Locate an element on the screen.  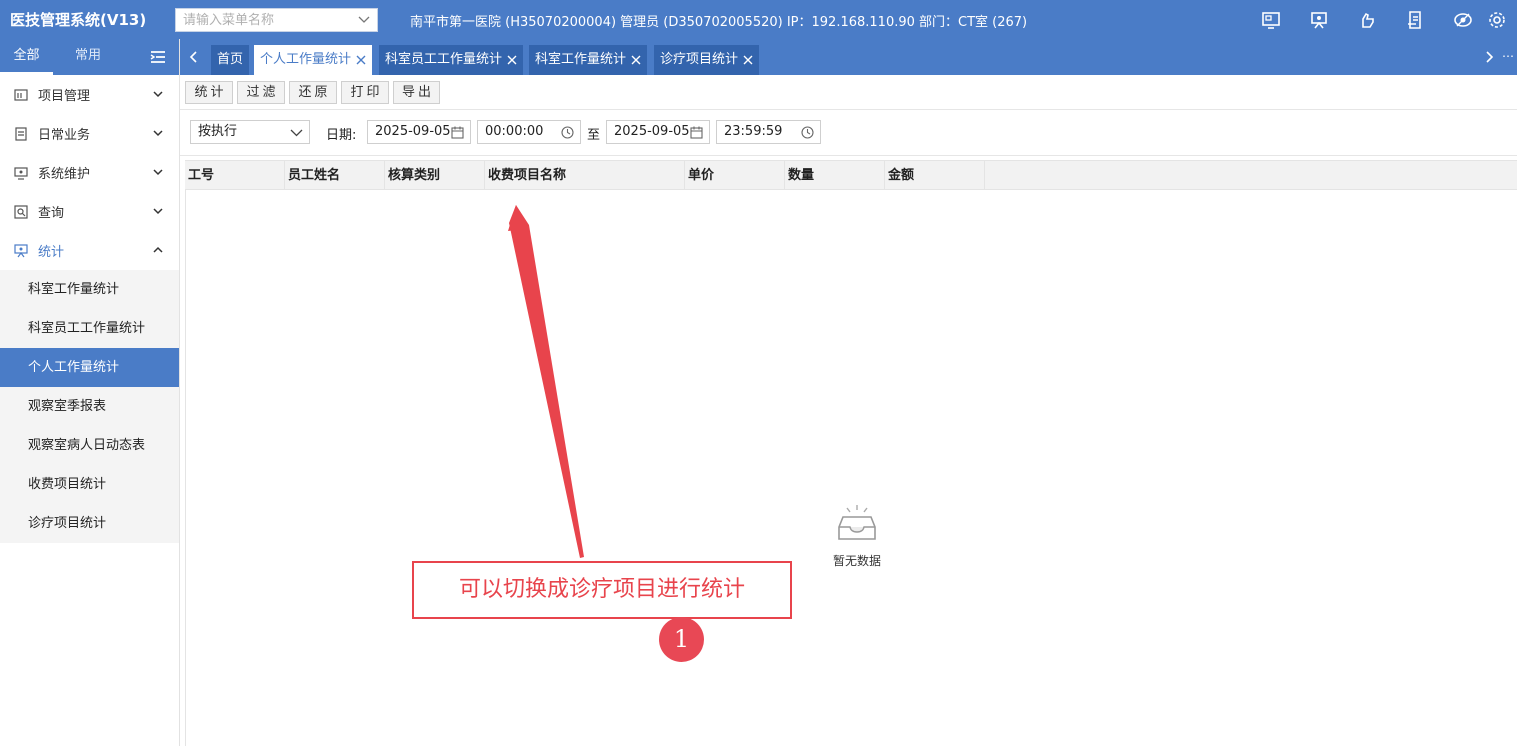
sidebar-group-system: 系统维护 is located at coordinates (89, 172).